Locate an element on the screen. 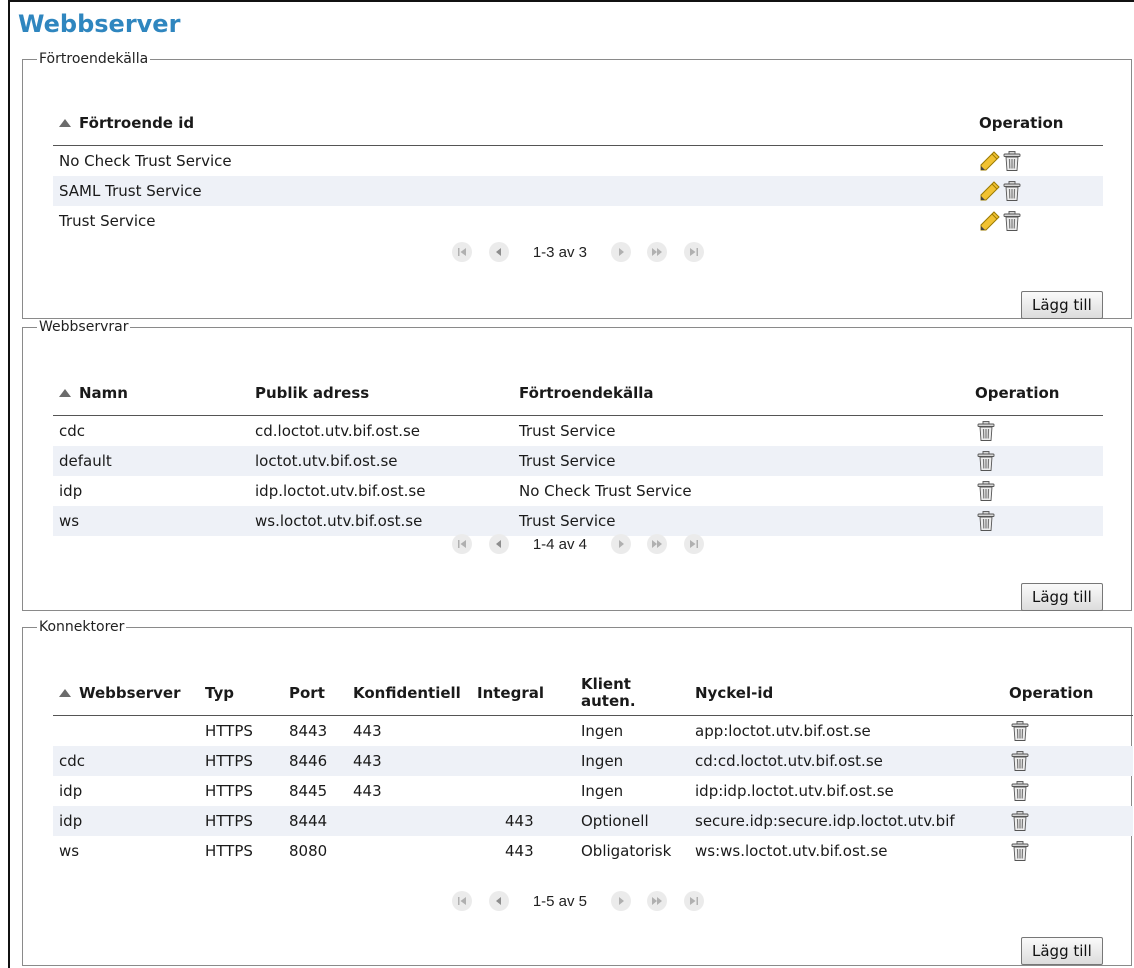  client-auth-cell: Ingen is located at coordinates (602, 731).